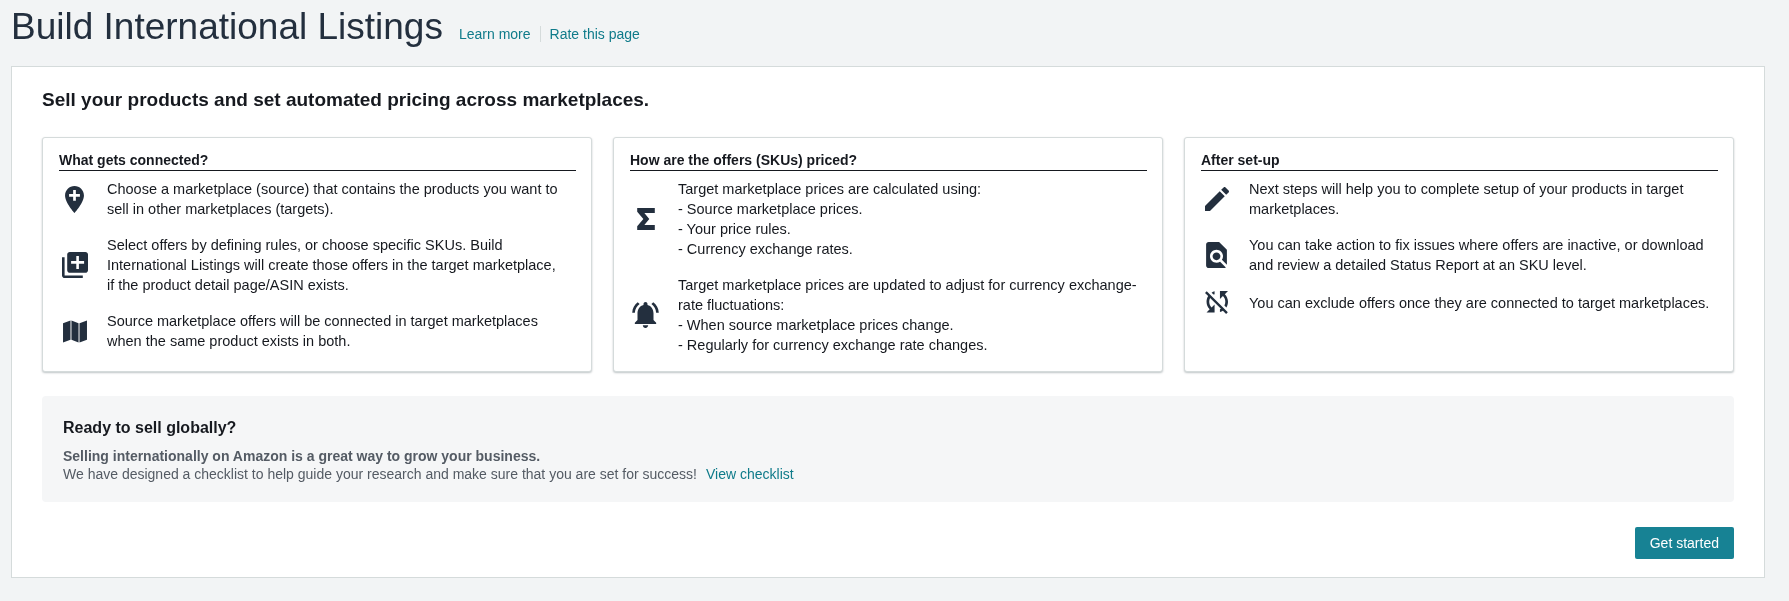  I want to click on sigma-icon, so click(645, 219).